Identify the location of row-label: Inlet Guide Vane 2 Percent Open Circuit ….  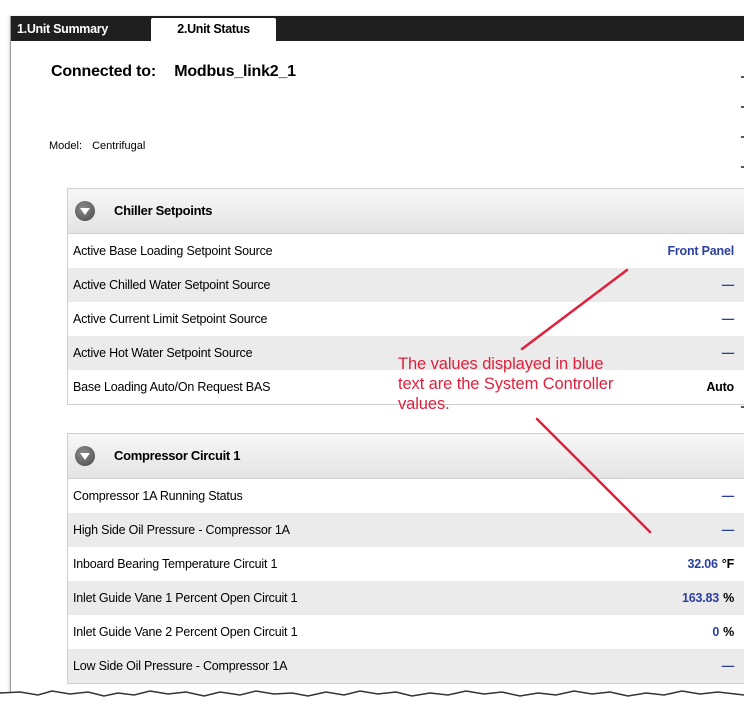
(185, 632).